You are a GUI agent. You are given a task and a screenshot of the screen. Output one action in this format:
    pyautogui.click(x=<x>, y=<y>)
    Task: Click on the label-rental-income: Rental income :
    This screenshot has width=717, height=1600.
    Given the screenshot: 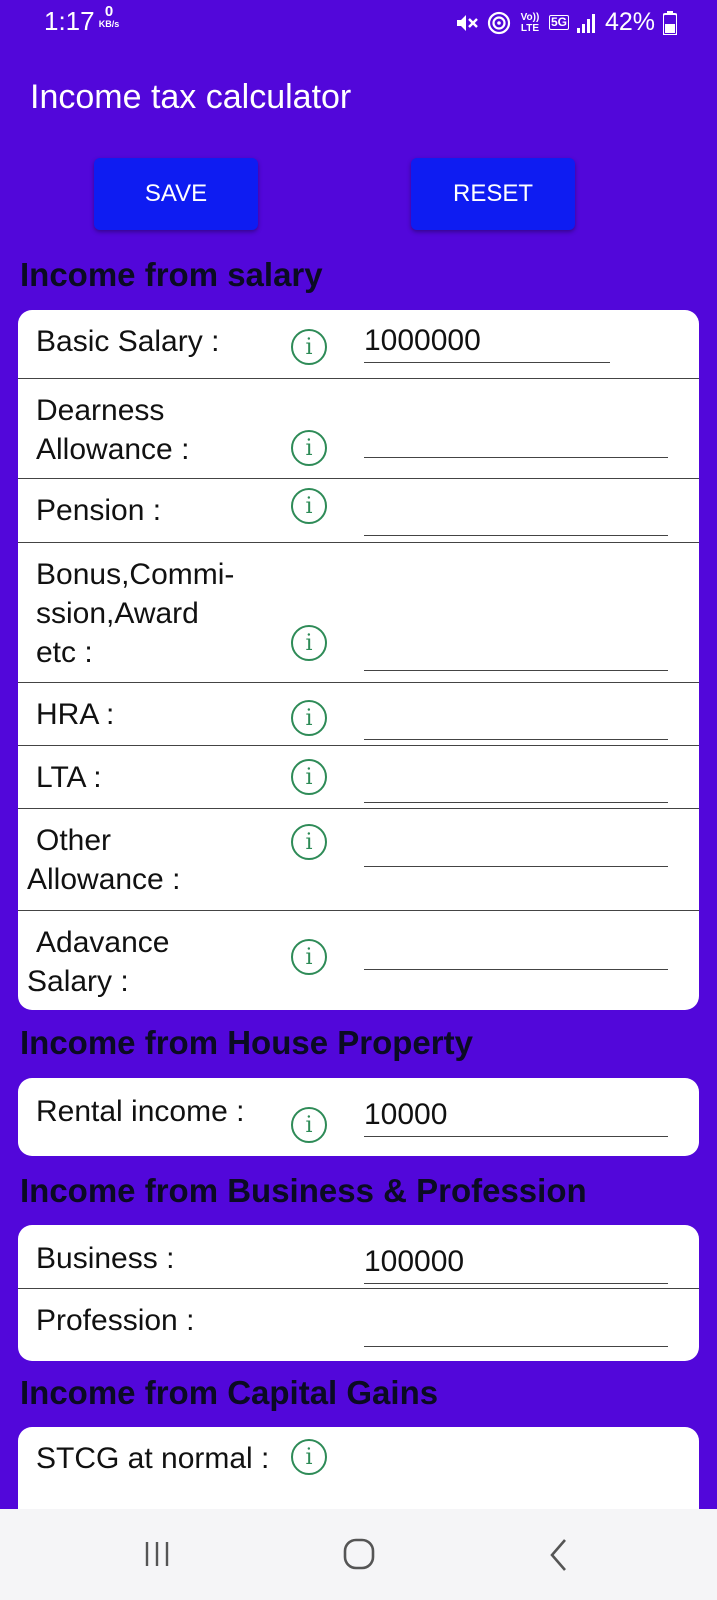 What is the action you would take?
    pyautogui.click(x=140, y=1111)
    